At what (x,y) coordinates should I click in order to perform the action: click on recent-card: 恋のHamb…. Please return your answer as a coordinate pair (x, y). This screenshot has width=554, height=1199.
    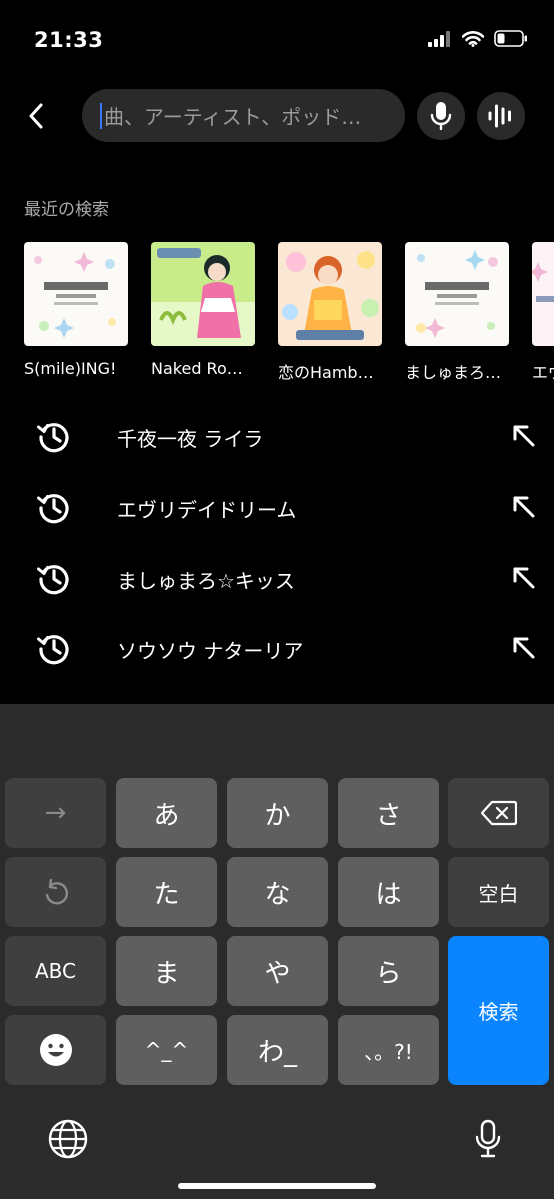
    Looking at the image, I should click on (330, 312).